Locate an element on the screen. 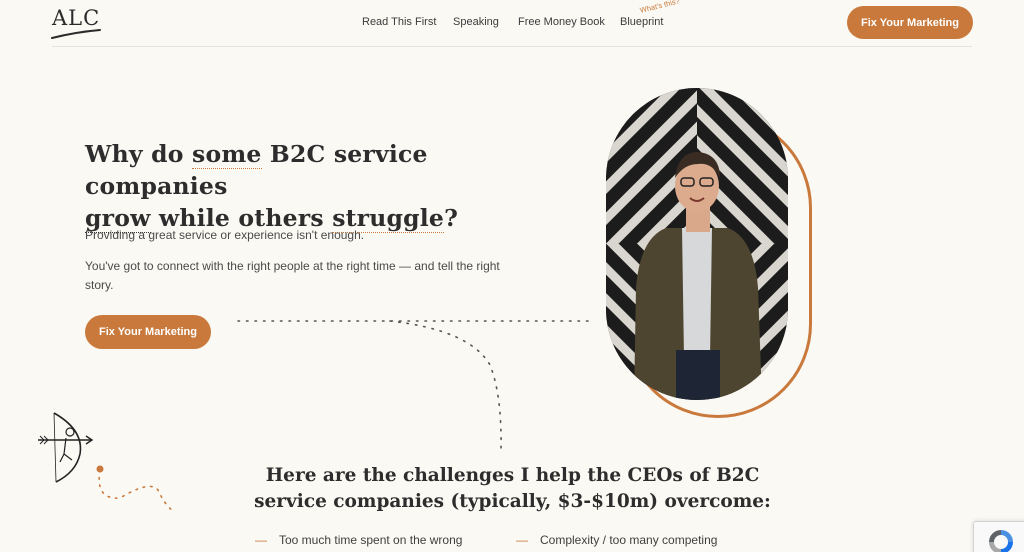 The width and height of the screenshot is (1024, 552). portrait-frame is located at coordinates (709, 253).